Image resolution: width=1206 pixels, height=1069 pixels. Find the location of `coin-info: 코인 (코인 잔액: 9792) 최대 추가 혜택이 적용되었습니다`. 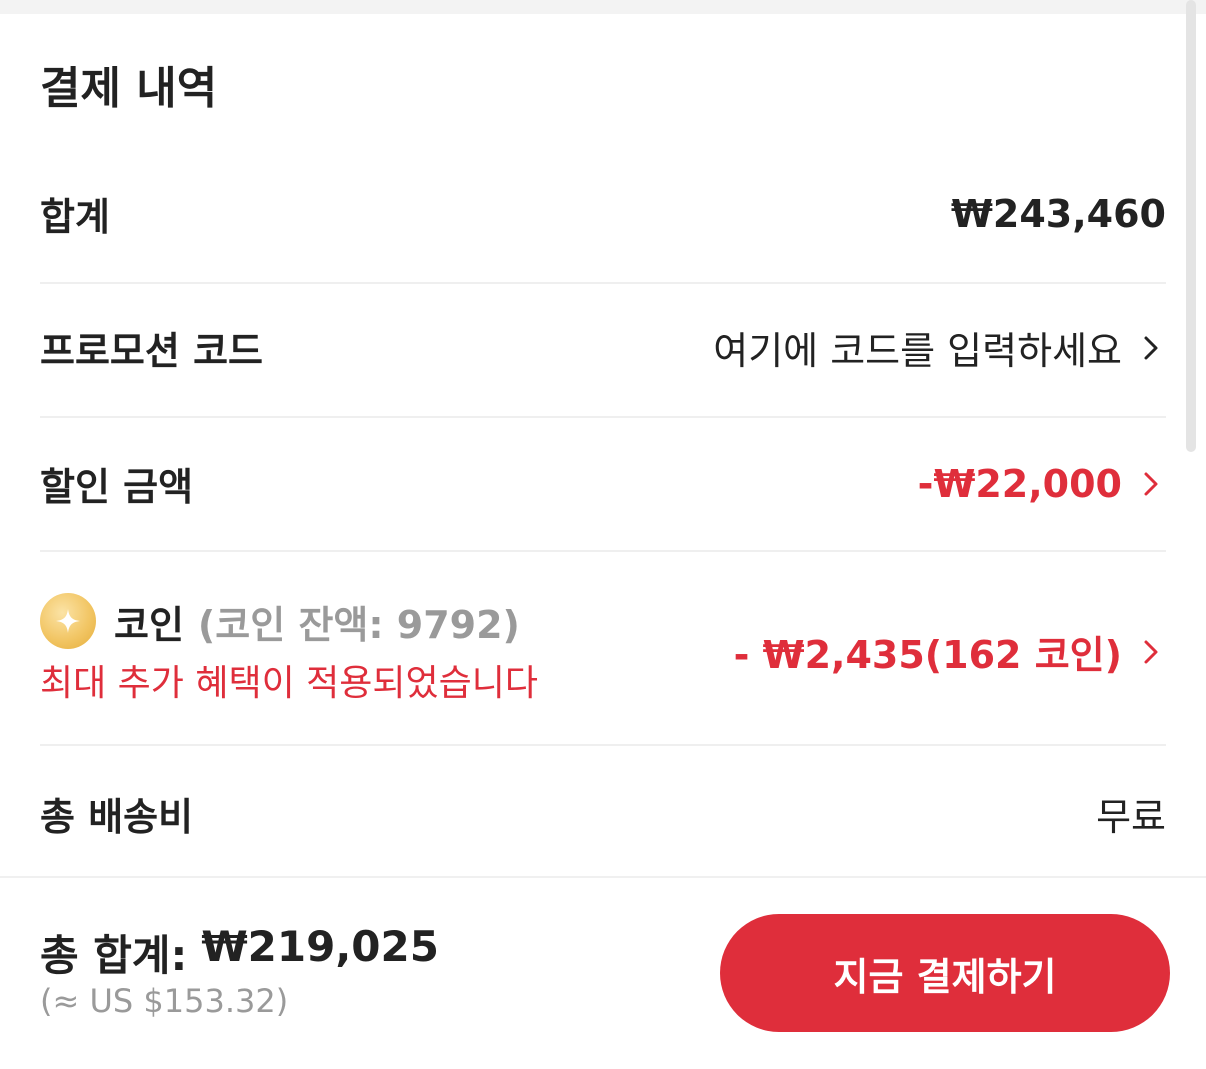

coin-info: 코인 (코인 잔액: 9792) 최대 추가 혜택이 적용되었습니다 is located at coordinates (289, 649).